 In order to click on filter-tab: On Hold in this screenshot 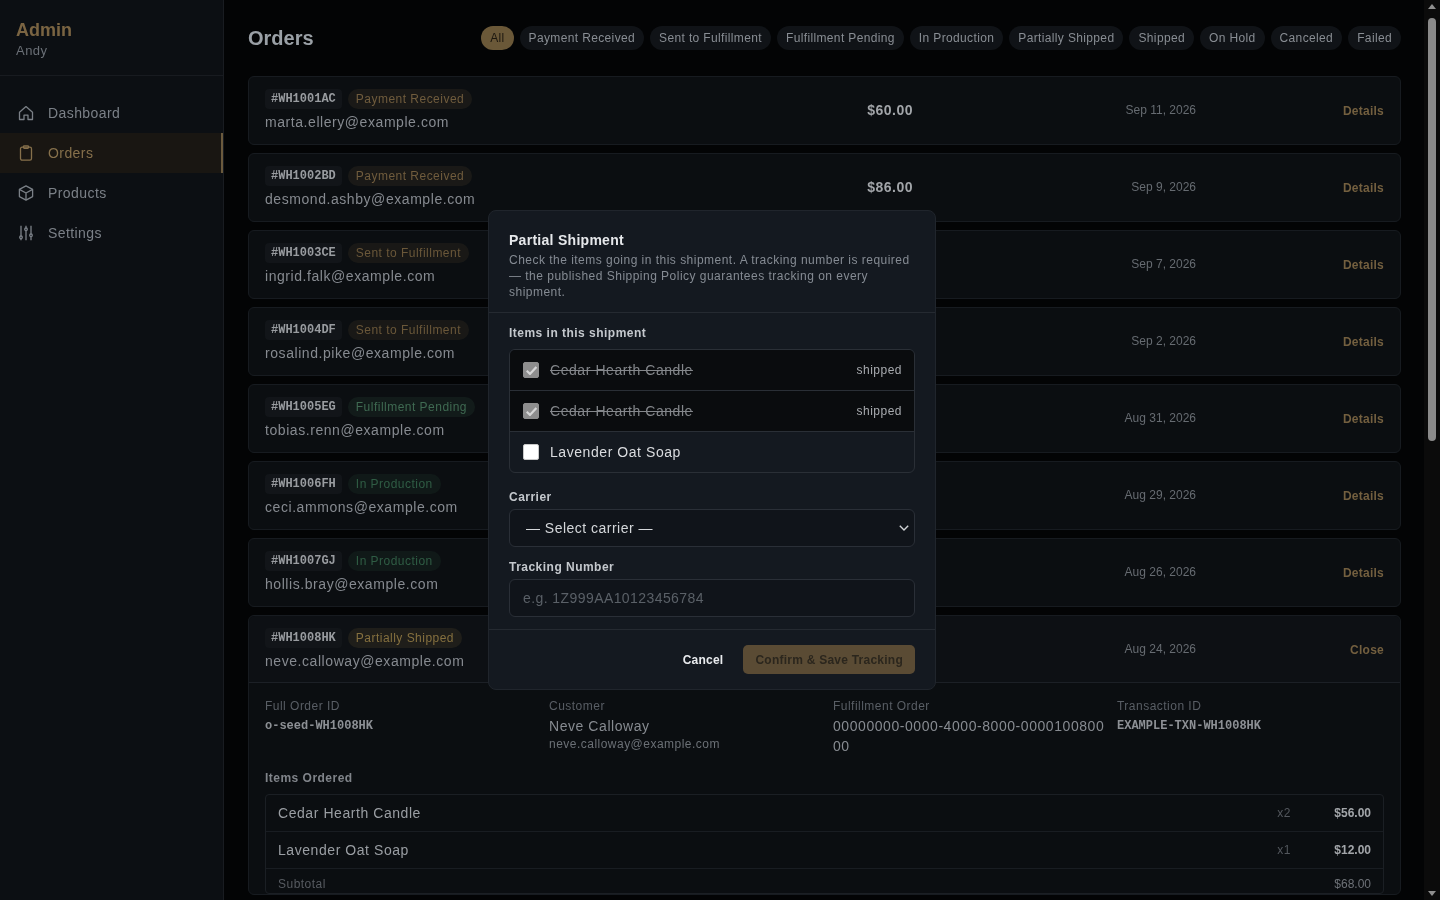, I will do `click(1232, 38)`.